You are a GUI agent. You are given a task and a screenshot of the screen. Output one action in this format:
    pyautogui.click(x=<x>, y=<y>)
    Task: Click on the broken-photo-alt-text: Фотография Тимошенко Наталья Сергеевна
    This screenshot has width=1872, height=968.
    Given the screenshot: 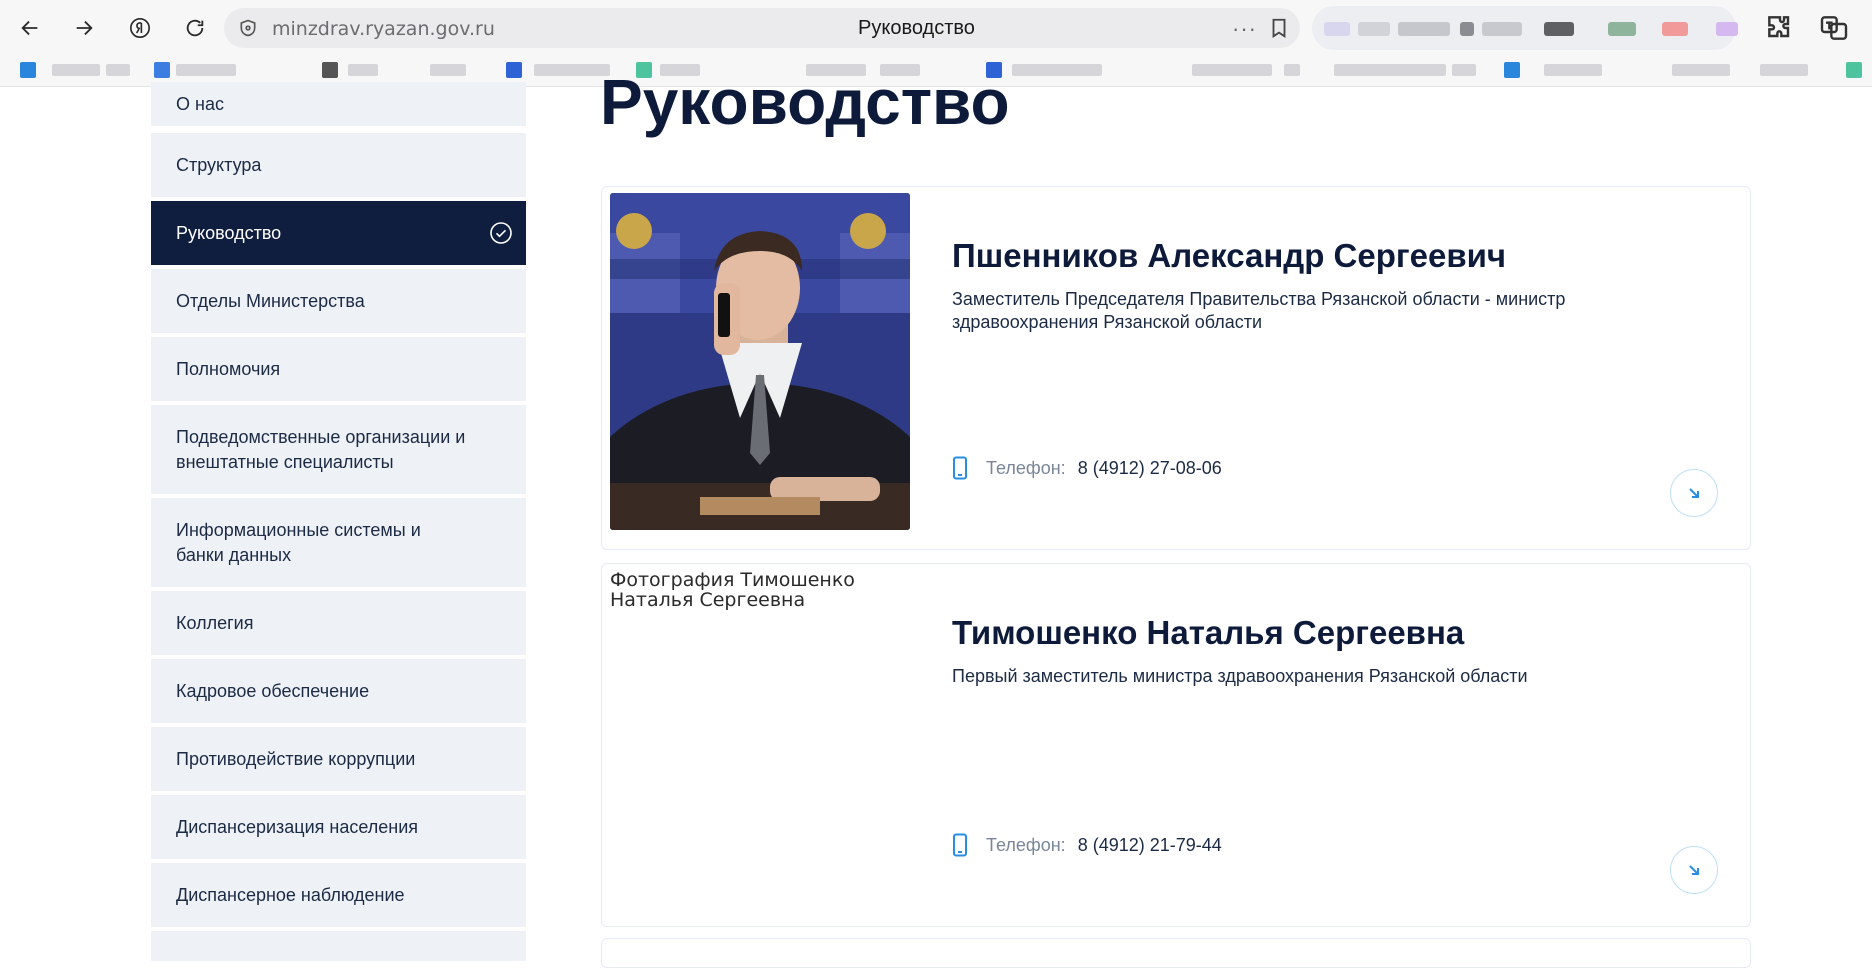 What is the action you would take?
    pyautogui.click(x=732, y=590)
    